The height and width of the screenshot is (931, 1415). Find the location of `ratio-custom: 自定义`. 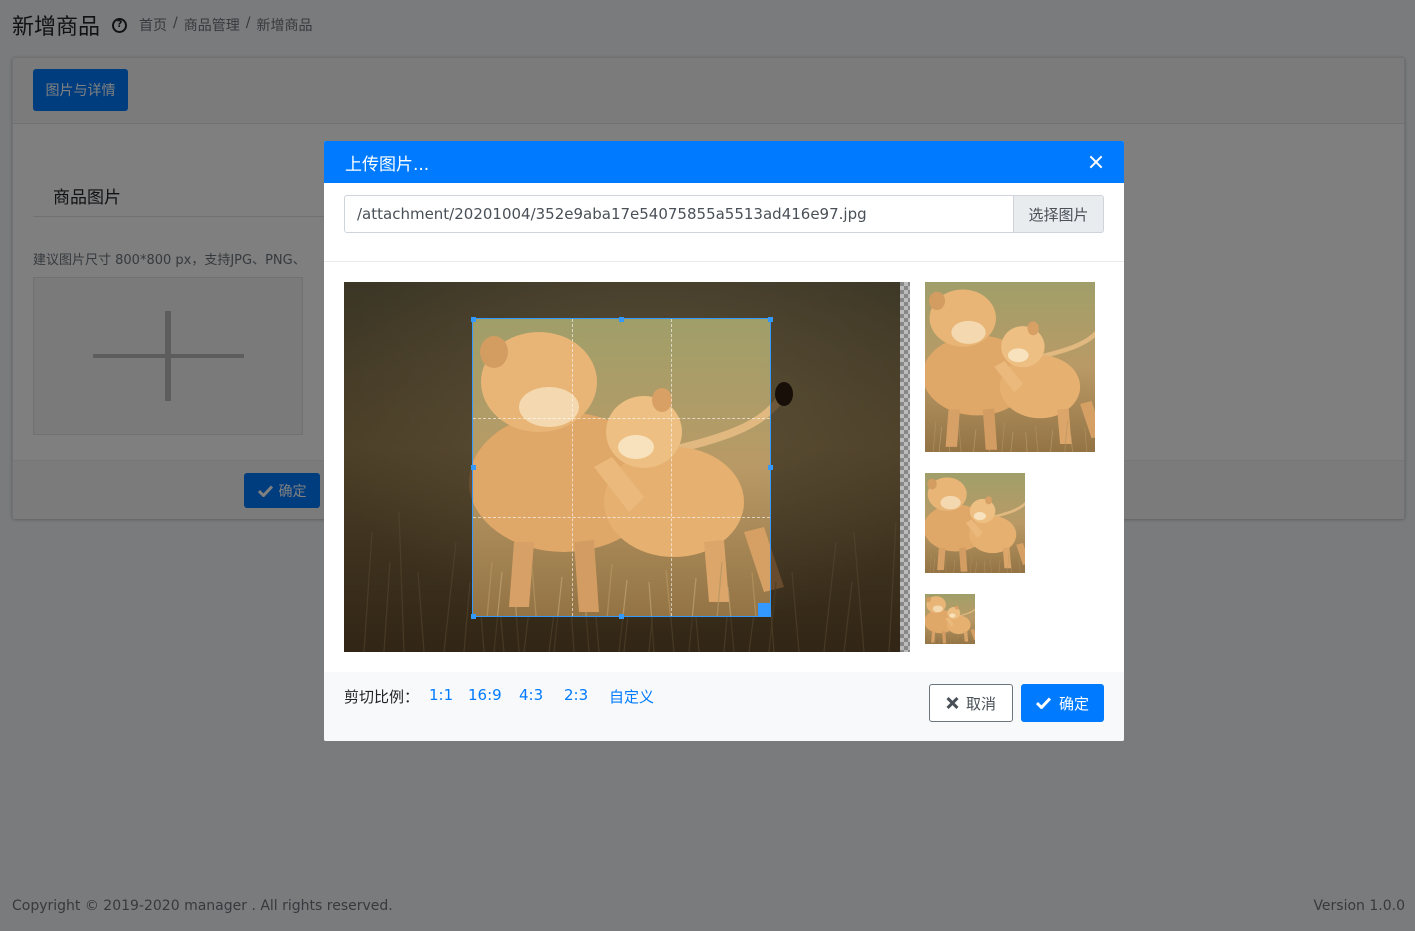

ratio-custom: 自定义 is located at coordinates (631, 696).